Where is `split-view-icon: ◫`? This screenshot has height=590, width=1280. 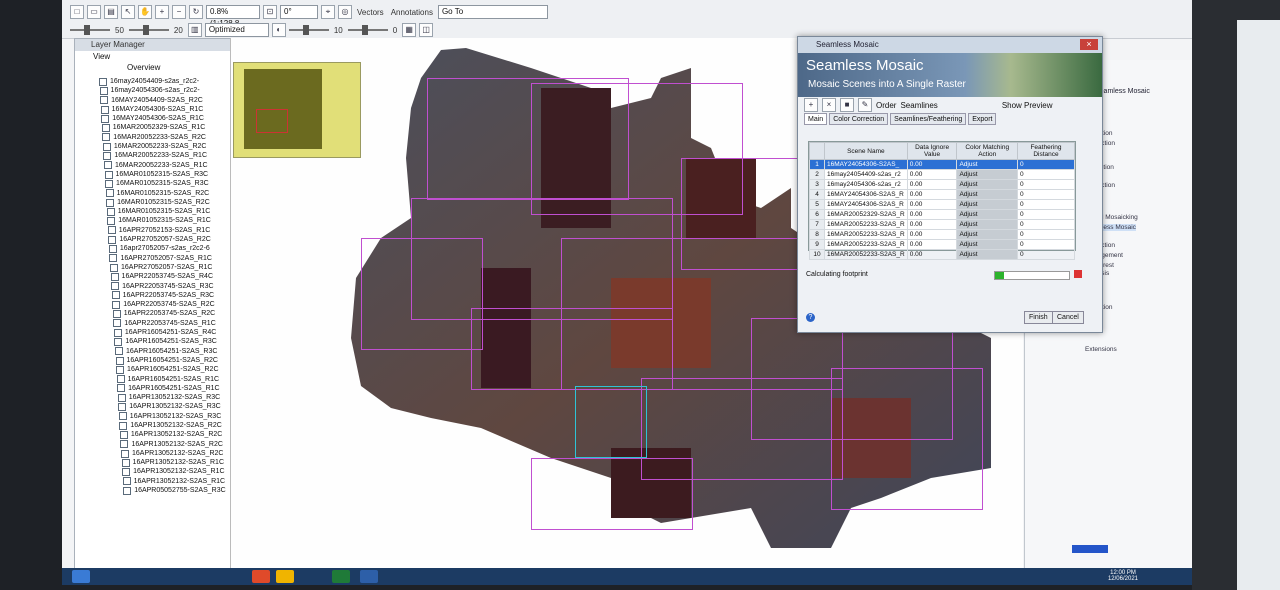 split-view-icon: ◫ is located at coordinates (426, 30).